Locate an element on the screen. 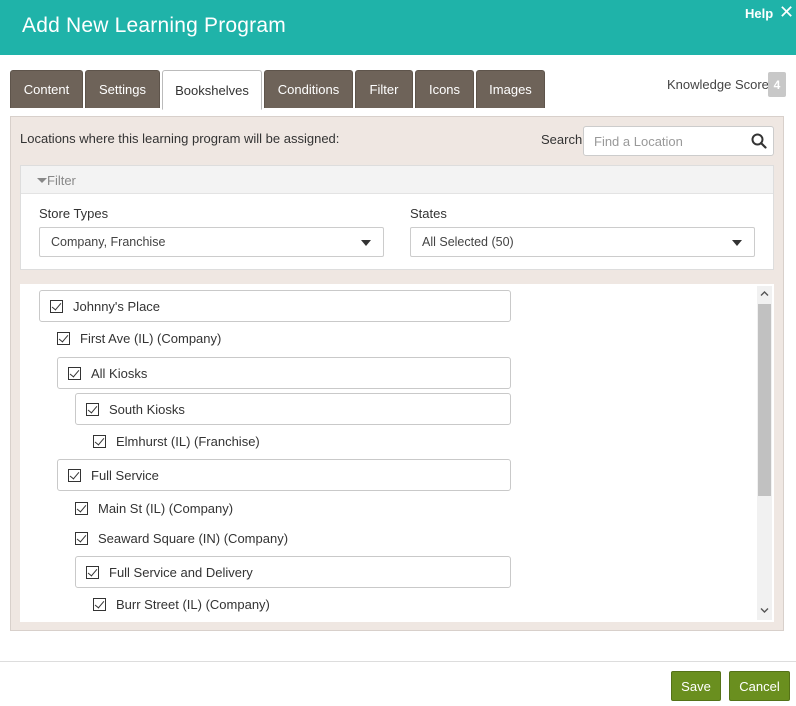 The width and height of the screenshot is (796, 706). footer-divider is located at coordinates (398, 661).